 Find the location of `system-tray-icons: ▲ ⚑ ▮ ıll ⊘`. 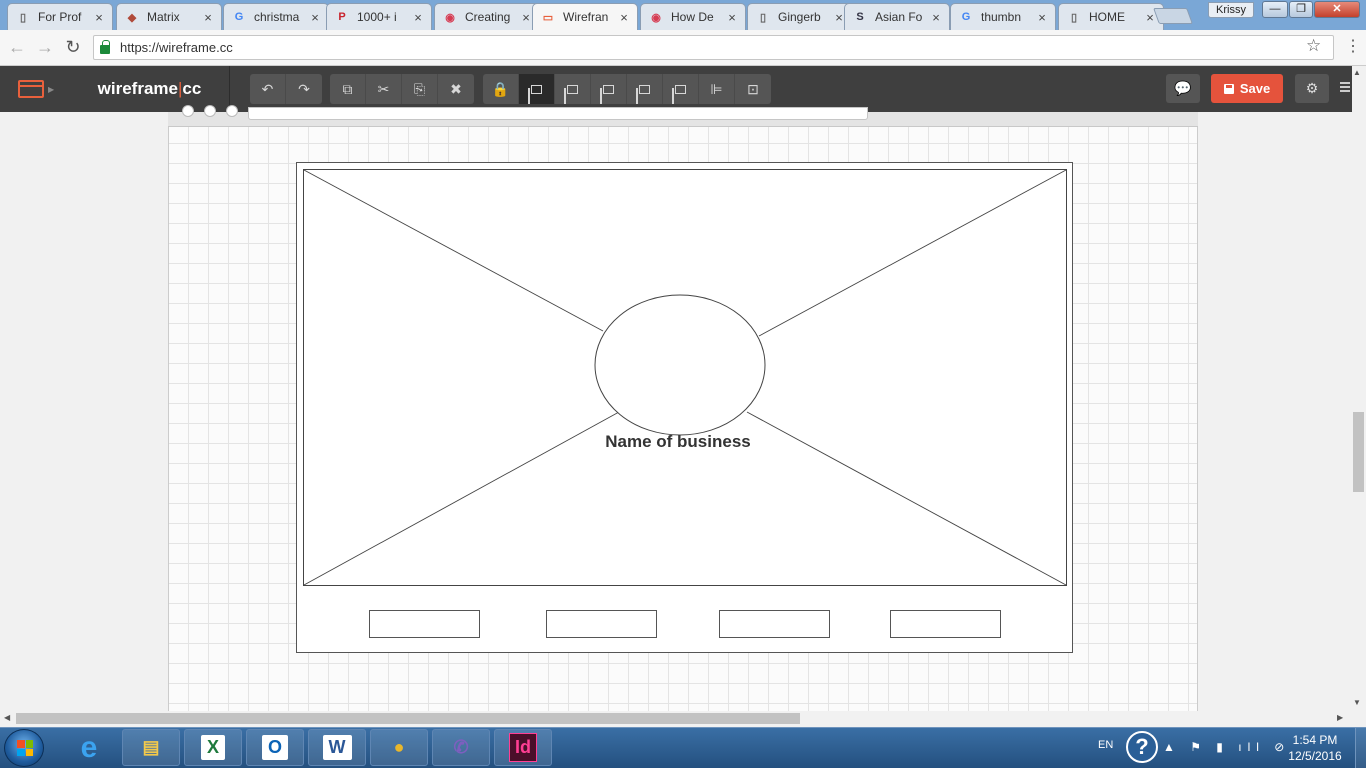

system-tray-icons: ▲ ⚑ ▮ ıll ⊘ is located at coordinates (1226, 747).